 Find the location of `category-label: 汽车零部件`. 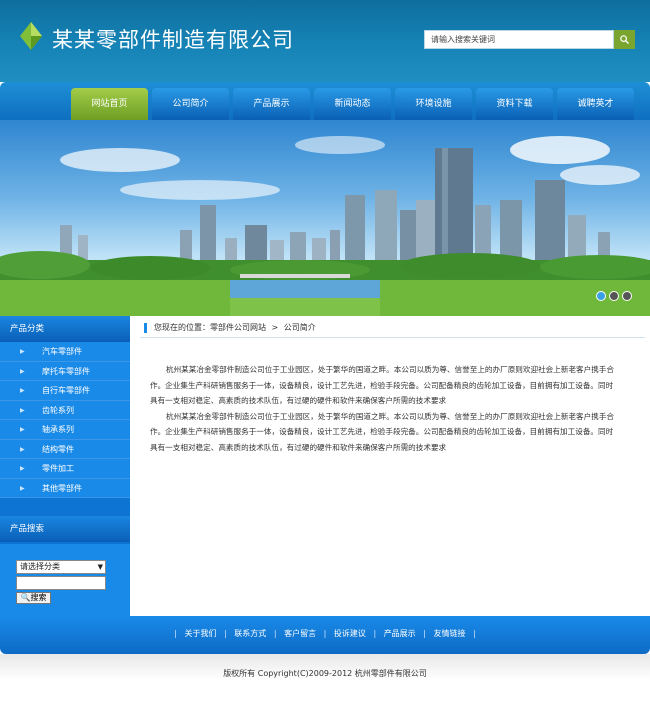

category-label: 汽车零部件 is located at coordinates (62, 351).